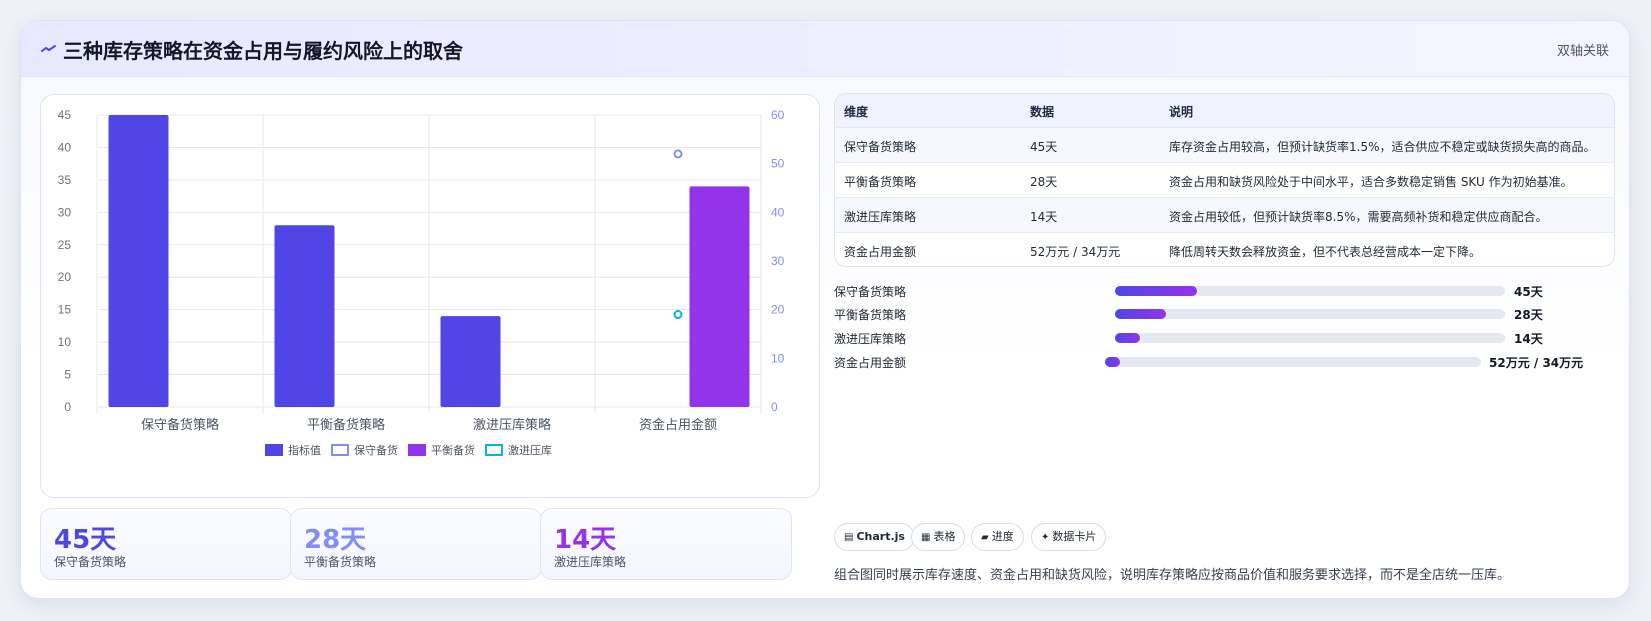  Describe the element at coordinates (340, 562) in the screenshot. I see `kpi-label: 平衡备货策略` at that location.